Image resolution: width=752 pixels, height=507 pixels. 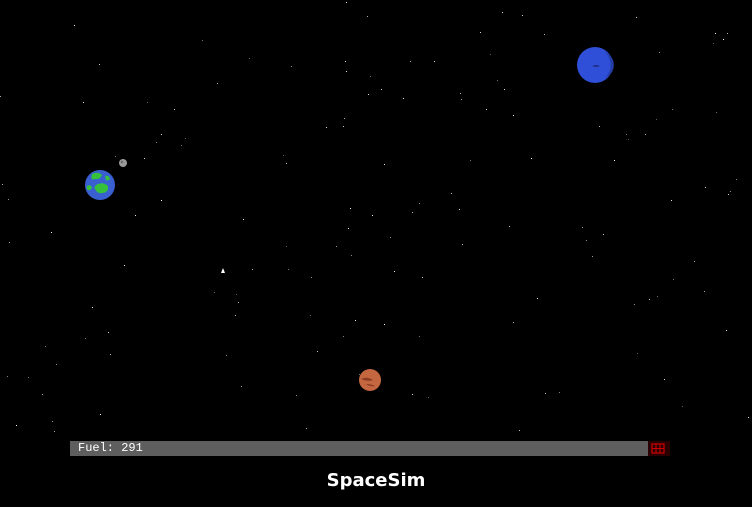 What do you see at coordinates (370, 380) in the screenshot?
I see `mars-planet-icon` at bounding box center [370, 380].